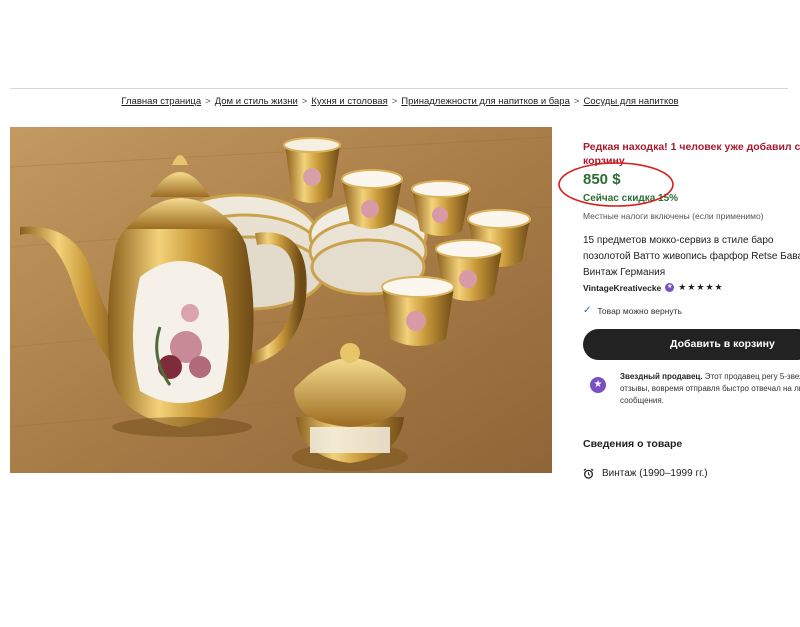 The image size is (800, 627). What do you see at coordinates (349, 101) in the screenshot?
I see `breadcrumb-kitchen-dining: Кухня и столовая` at bounding box center [349, 101].